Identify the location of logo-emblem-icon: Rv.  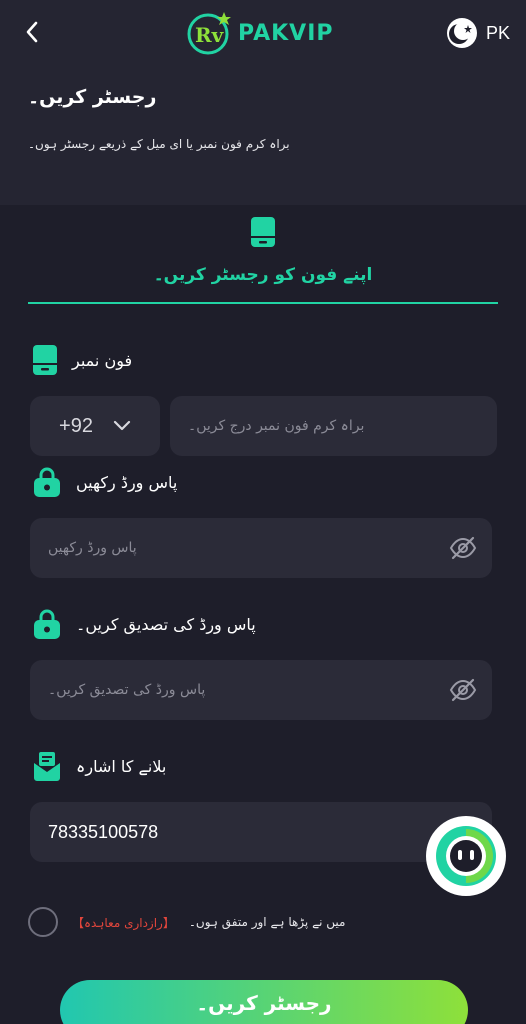
(209, 33).